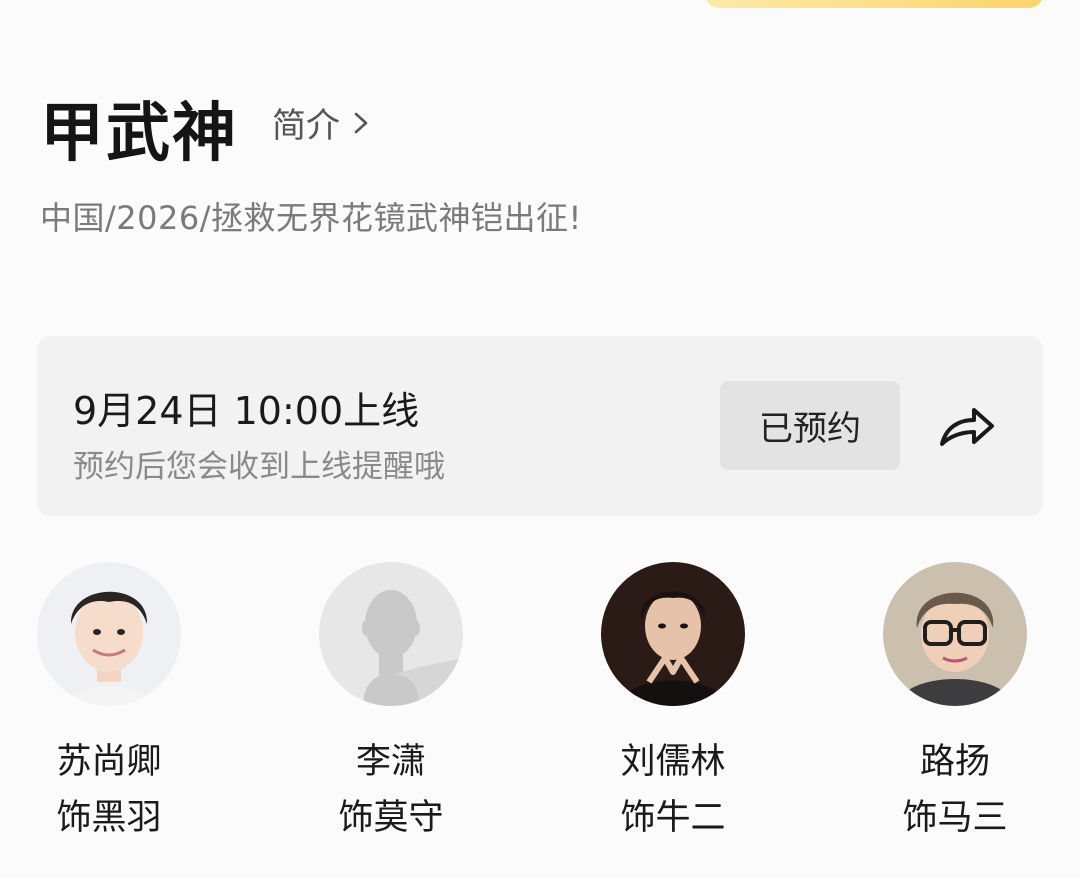 This screenshot has height=878, width=1080. What do you see at coordinates (259, 467) in the screenshot?
I see `release-note: 预约后您会收到上线提醒哦` at bounding box center [259, 467].